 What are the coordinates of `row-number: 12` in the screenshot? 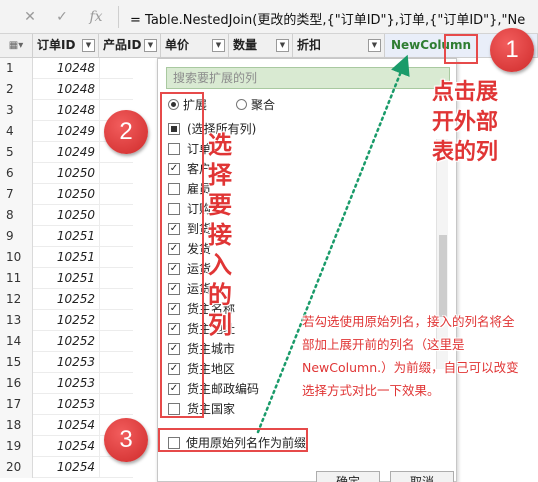 It's located at (16, 299).